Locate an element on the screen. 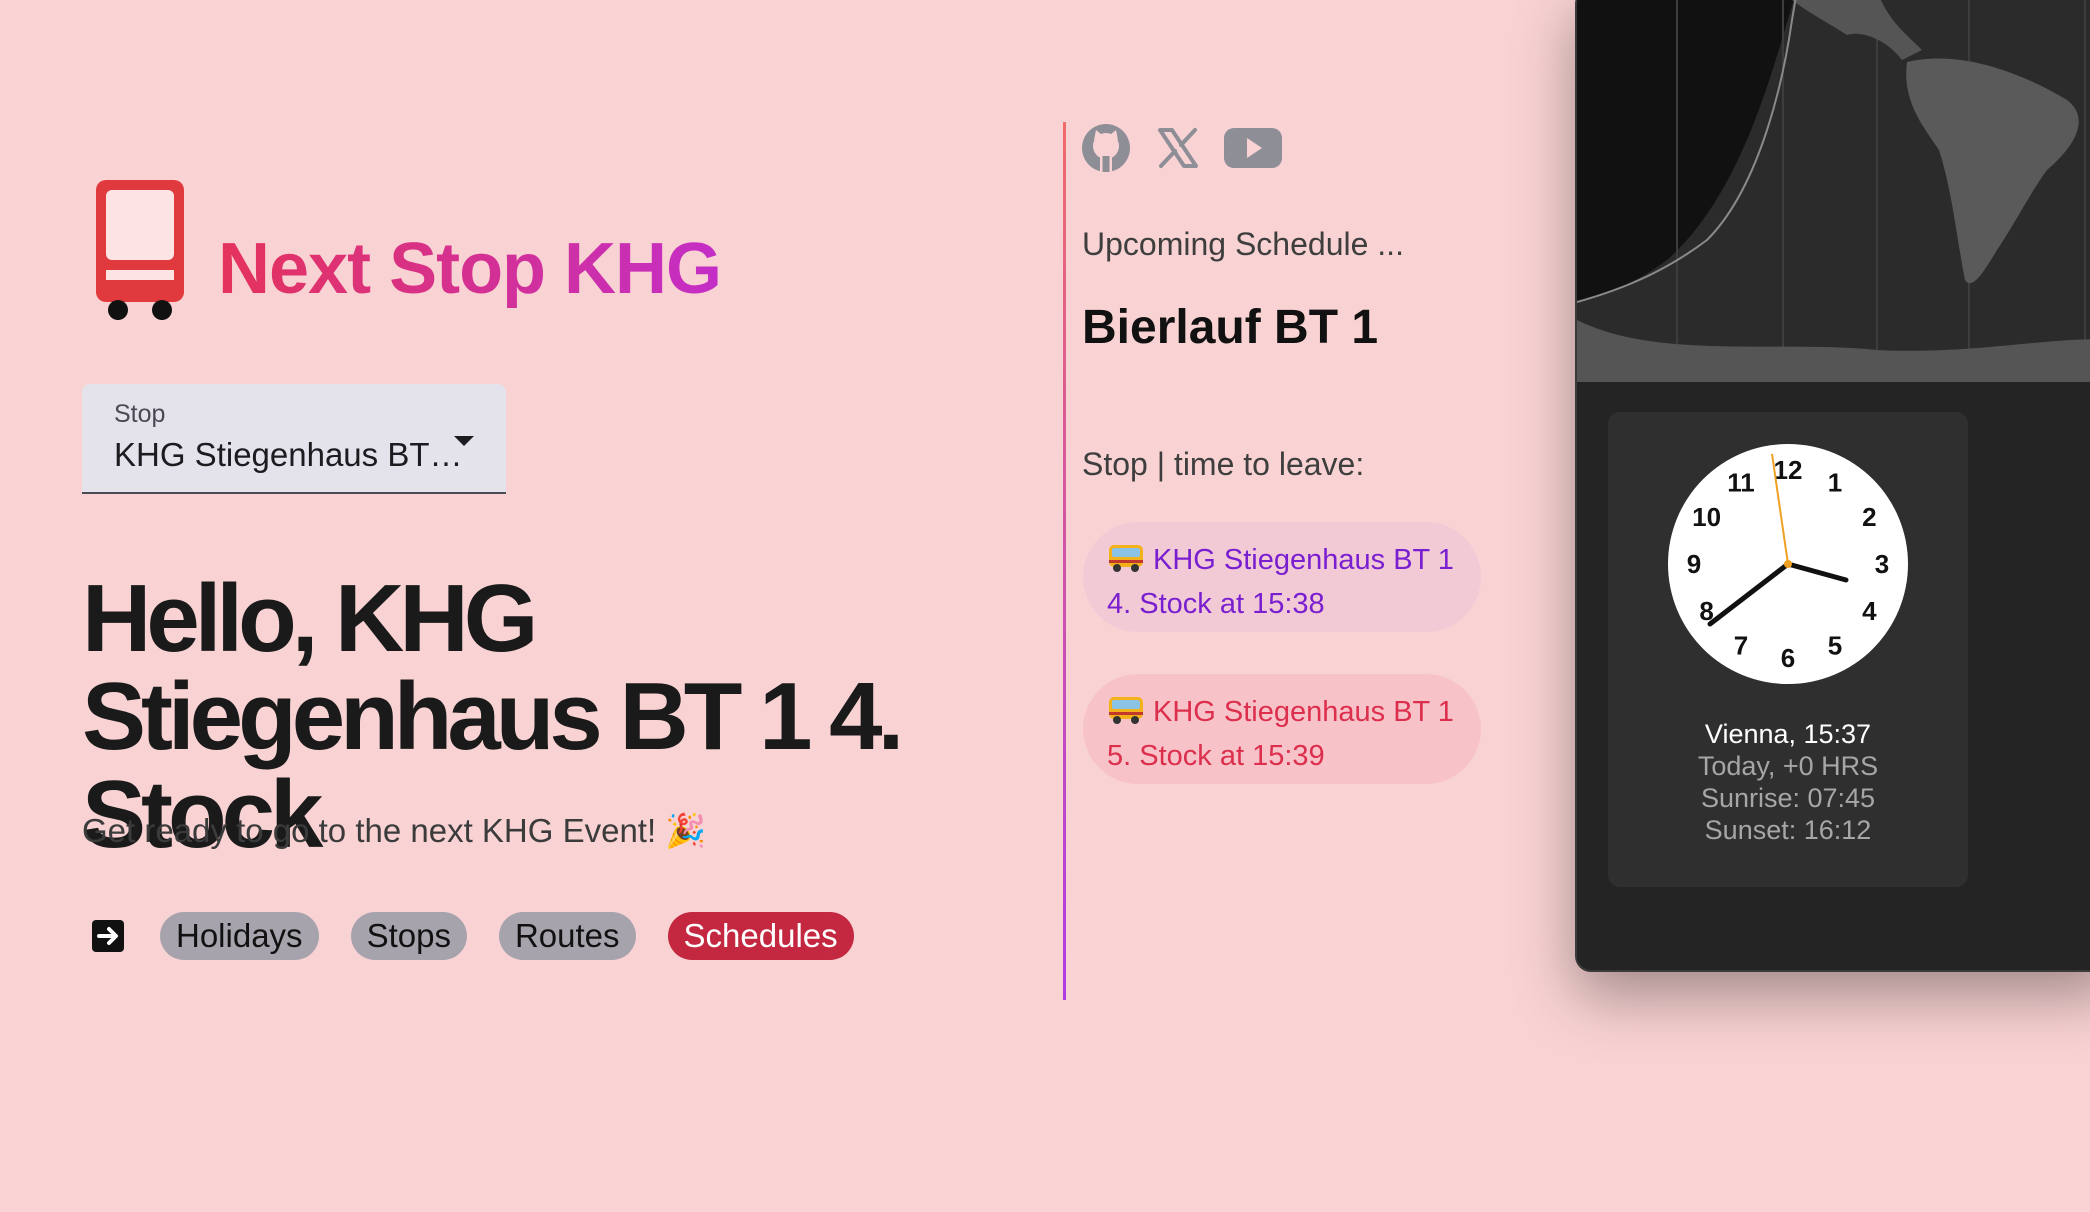 This screenshot has width=2090, height=1212. clock-numeral: 9 is located at coordinates (1694, 564).